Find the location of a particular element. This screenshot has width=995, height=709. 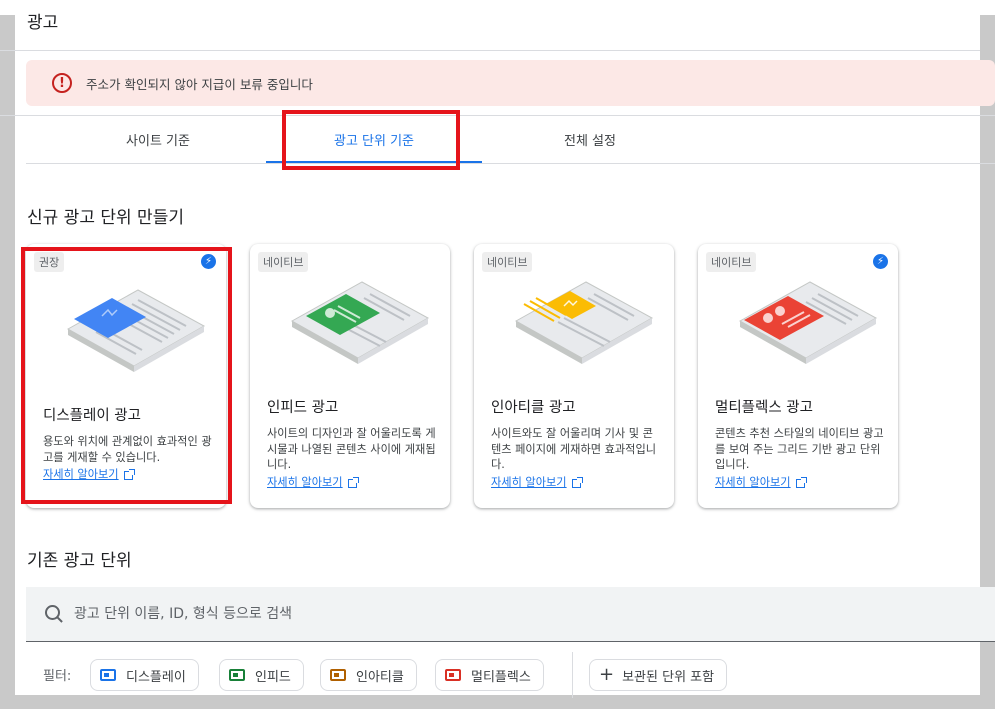

filter-chip-display: 디스플레이 is located at coordinates (144, 675).